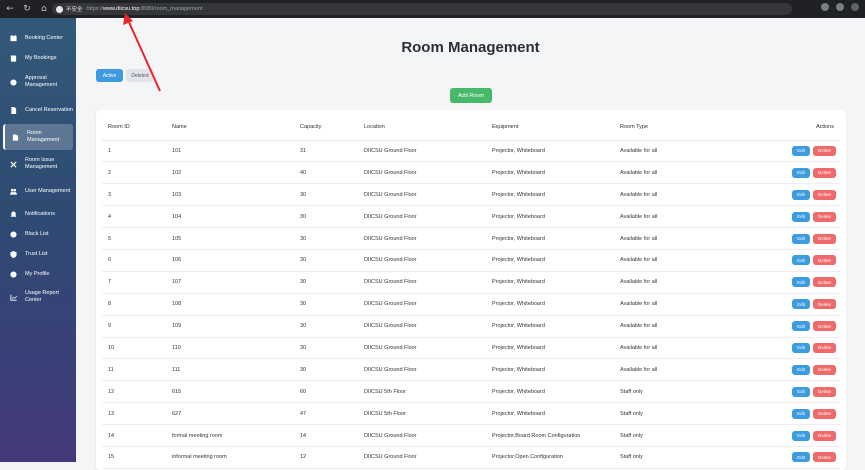 The width and height of the screenshot is (865, 470). I want to click on cell-room-type: Staff only, so click(678, 414).